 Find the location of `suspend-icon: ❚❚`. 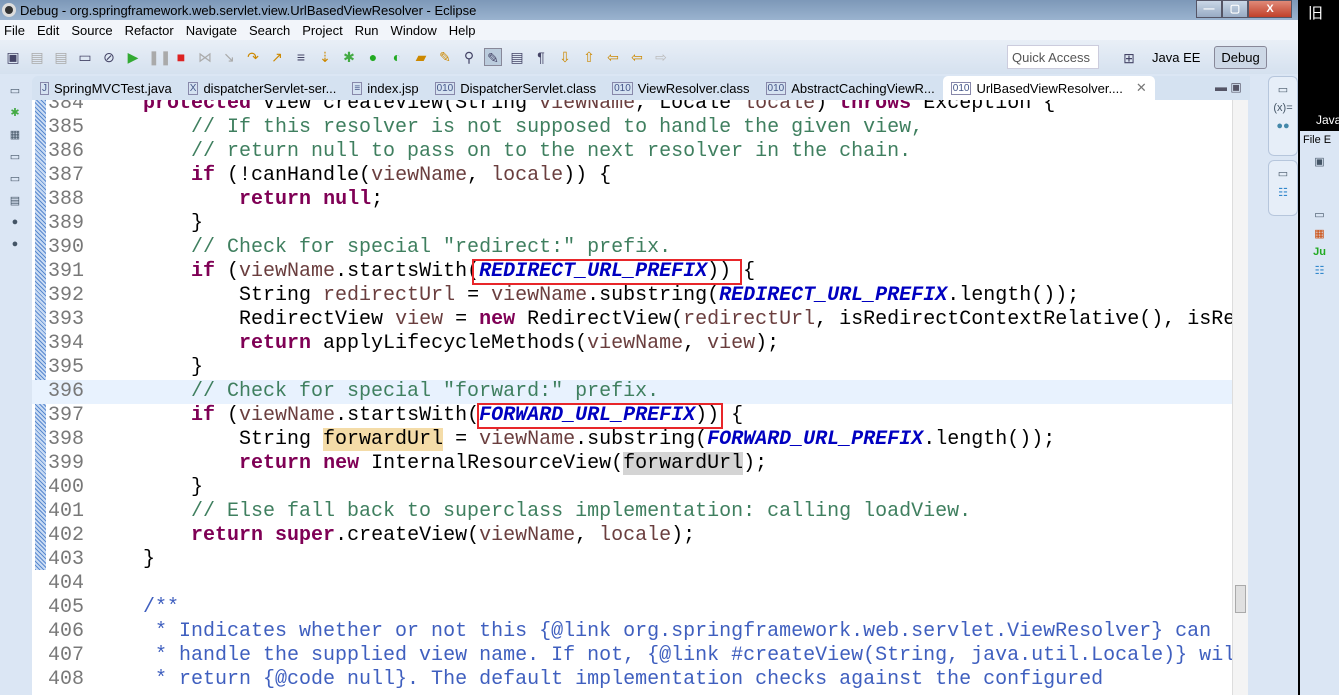

suspend-icon: ❚❚ is located at coordinates (159, 57).